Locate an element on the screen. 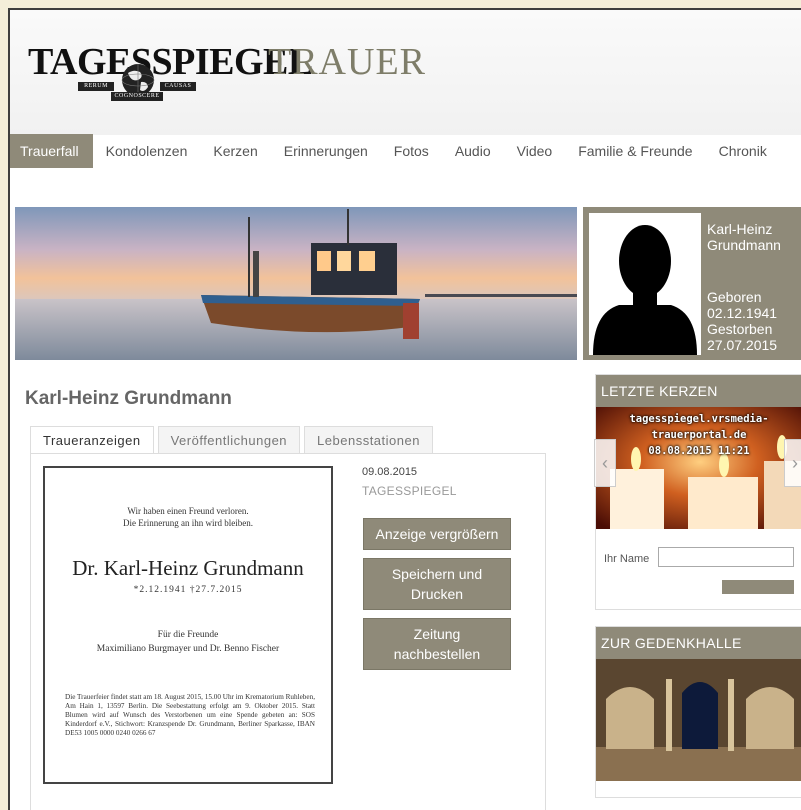 The image size is (801, 810). notice-lead-line2: Die Erinnerung an ihn wird bleiben. is located at coordinates (188, 523).